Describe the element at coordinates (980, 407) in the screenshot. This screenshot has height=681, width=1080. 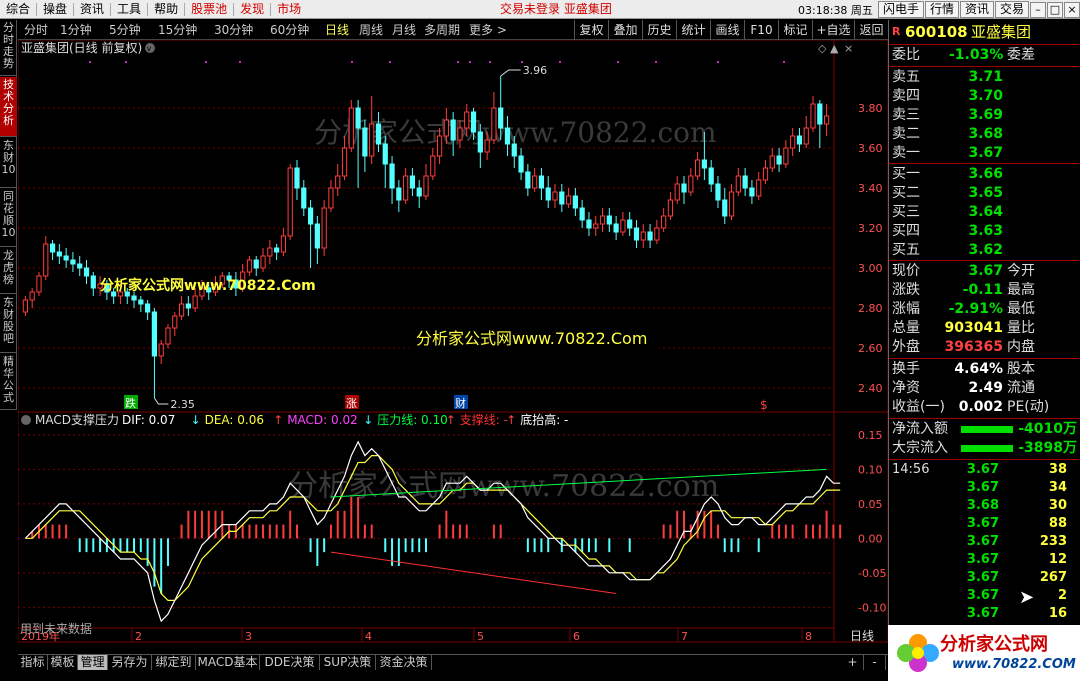
I see `fund-value: 0.002` at that location.